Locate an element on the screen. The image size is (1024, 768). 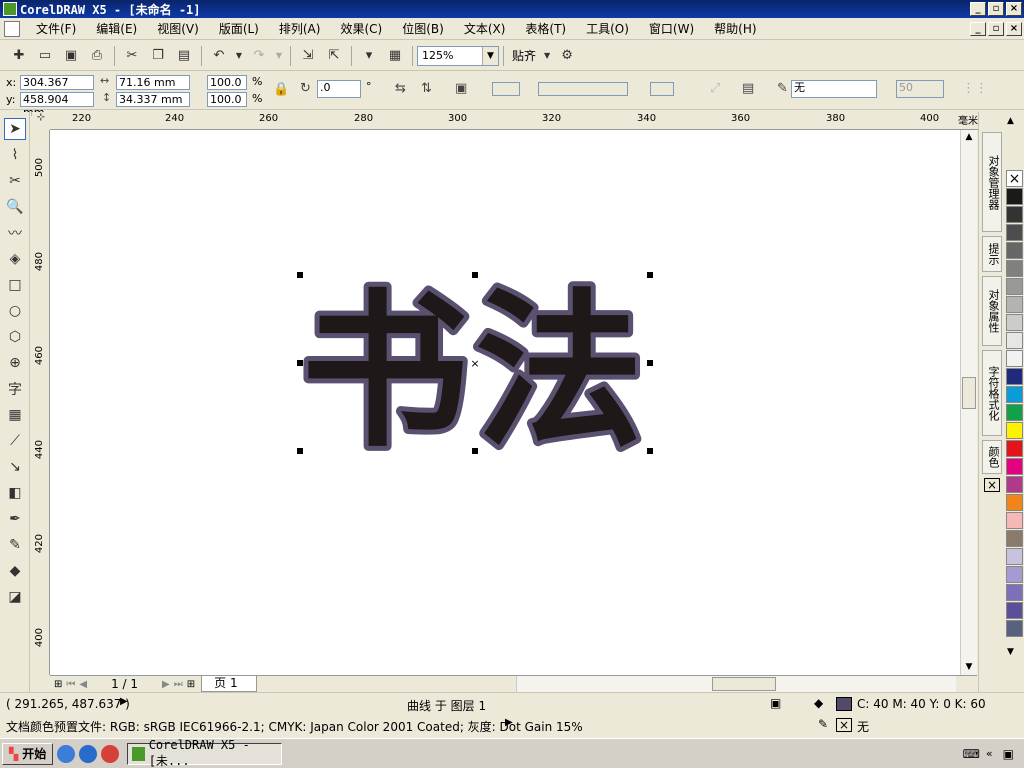
ie-icon is located at coordinates (88, 753).